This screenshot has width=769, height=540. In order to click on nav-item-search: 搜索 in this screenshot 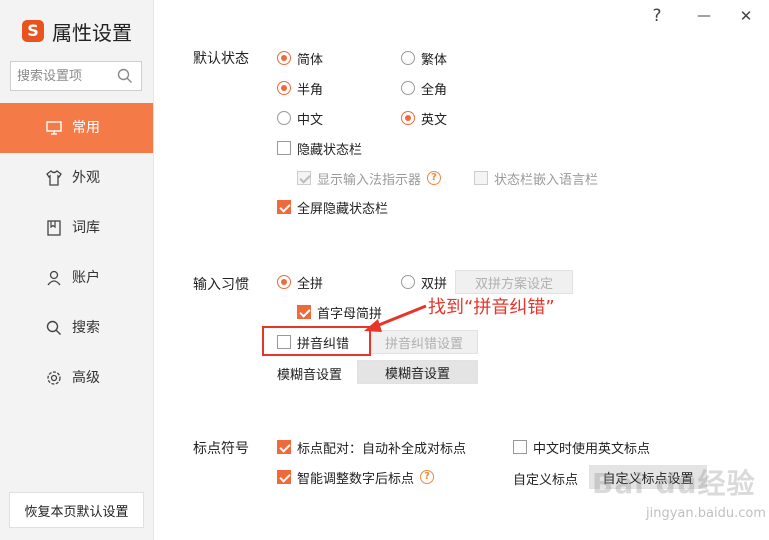, I will do `click(76, 328)`.